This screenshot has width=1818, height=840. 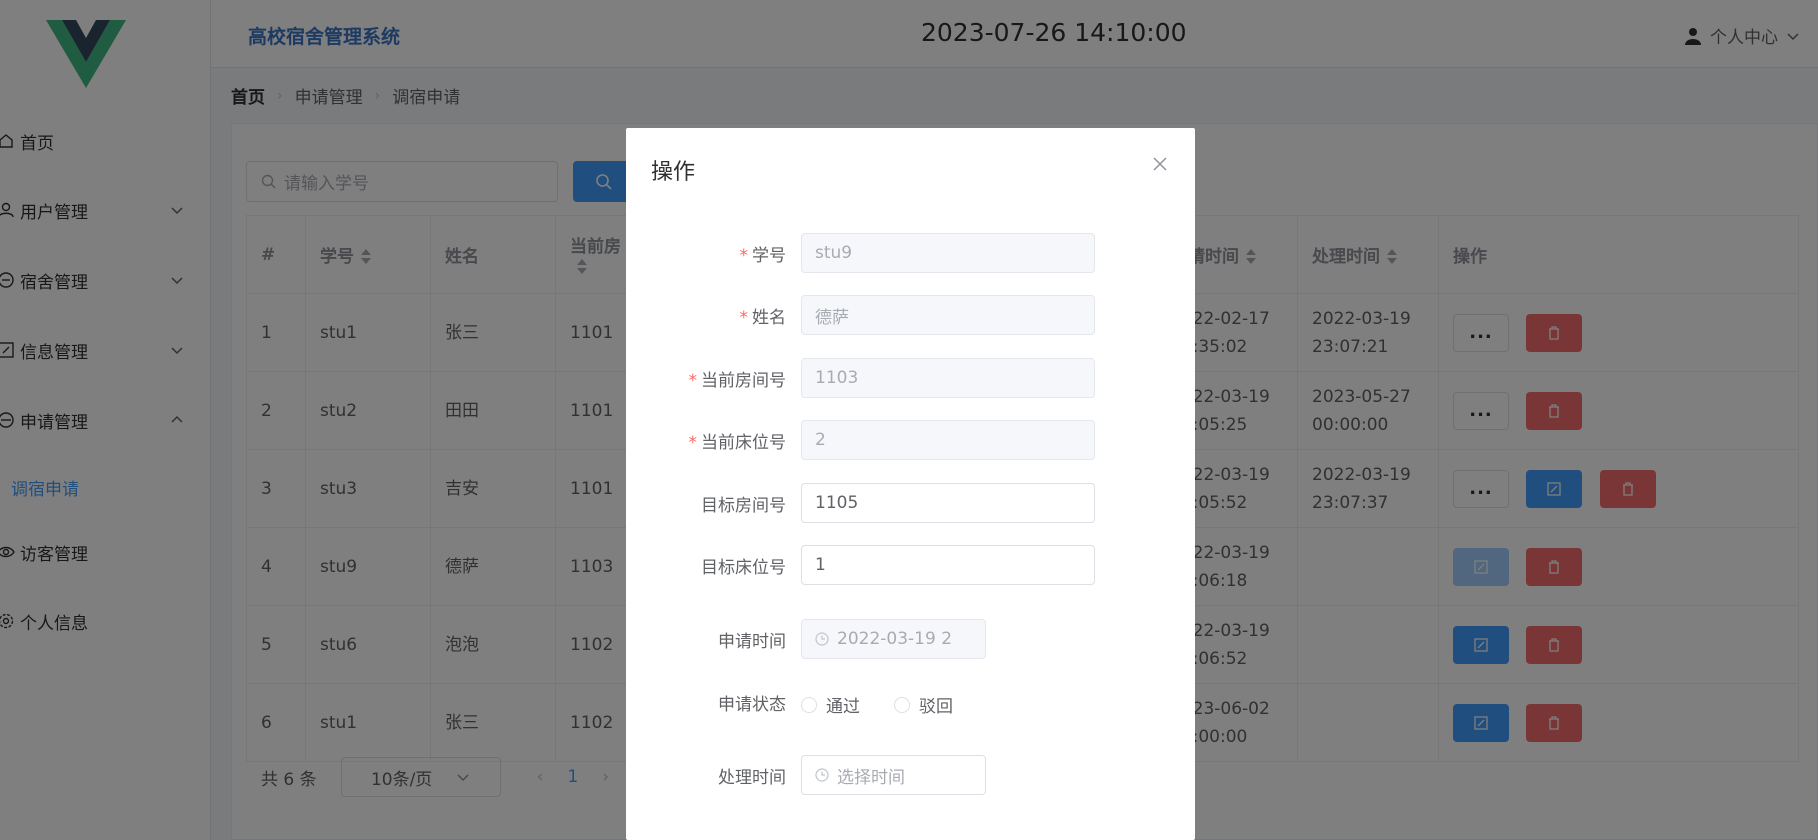 What do you see at coordinates (948, 378) in the screenshot?
I see `current-room-field: 1103` at bounding box center [948, 378].